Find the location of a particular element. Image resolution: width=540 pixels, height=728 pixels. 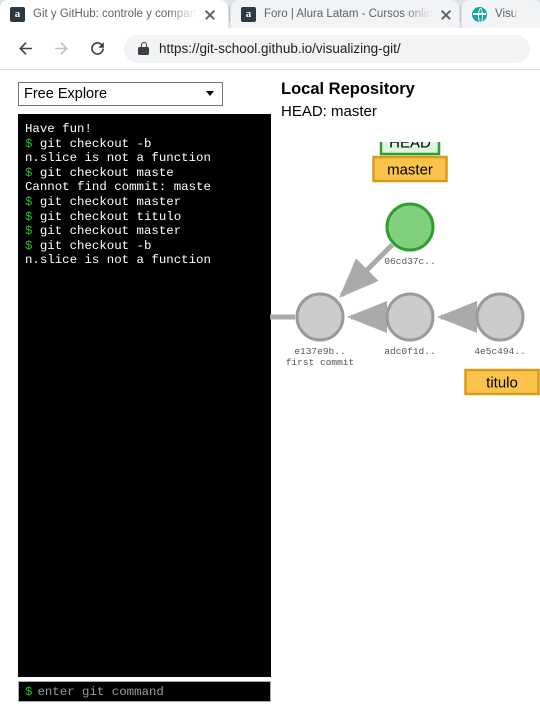

terminal-input-row: $ enter git command is located at coordinates (144, 691).